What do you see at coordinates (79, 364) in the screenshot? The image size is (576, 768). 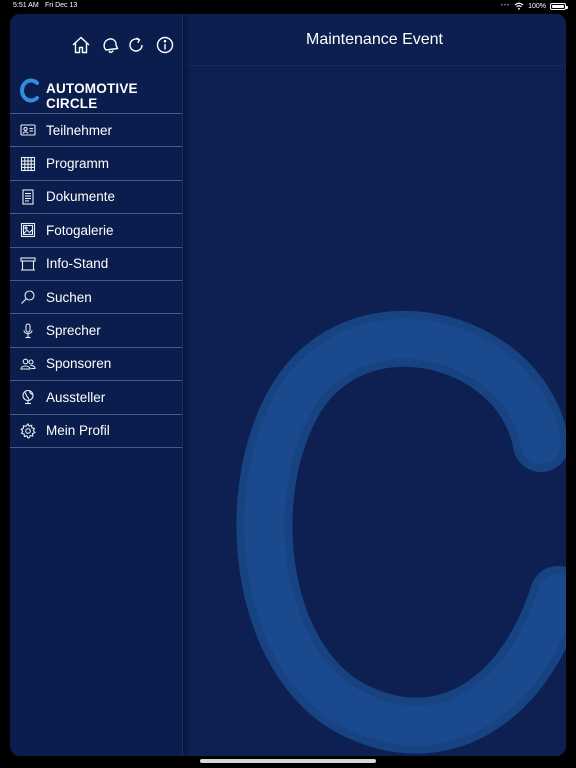 I see `sidebar-item-label: Sponsoren` at bounding box center [79, 364].